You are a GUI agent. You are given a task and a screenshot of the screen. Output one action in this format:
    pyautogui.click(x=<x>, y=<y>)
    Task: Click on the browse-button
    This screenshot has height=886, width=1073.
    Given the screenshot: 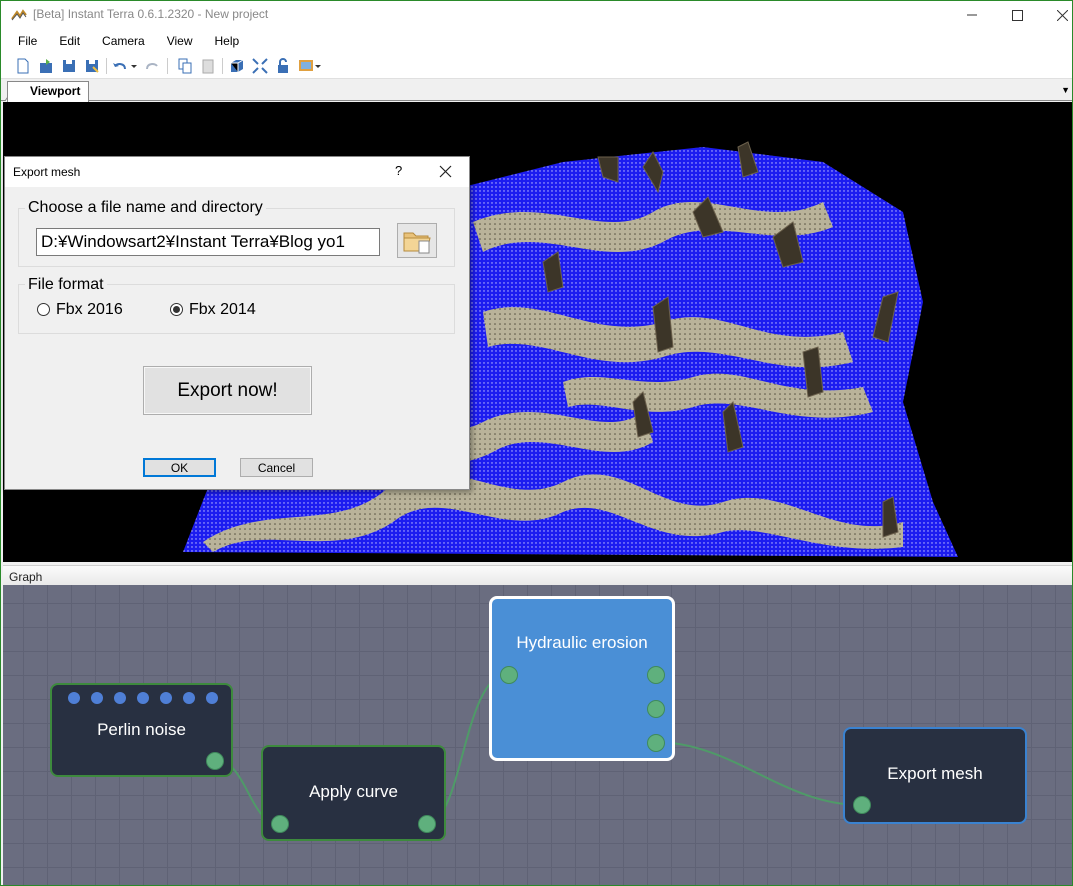 What is the action you would take?
    pyautogui.click(x=417, y=240)
    